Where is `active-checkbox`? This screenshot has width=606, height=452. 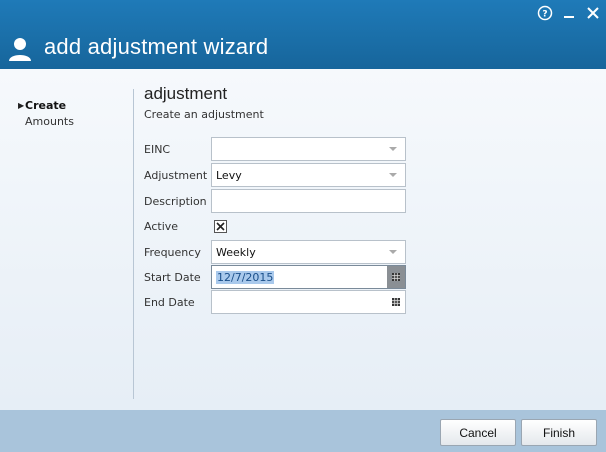
active-checkbox is located at coordinates (220, 226).